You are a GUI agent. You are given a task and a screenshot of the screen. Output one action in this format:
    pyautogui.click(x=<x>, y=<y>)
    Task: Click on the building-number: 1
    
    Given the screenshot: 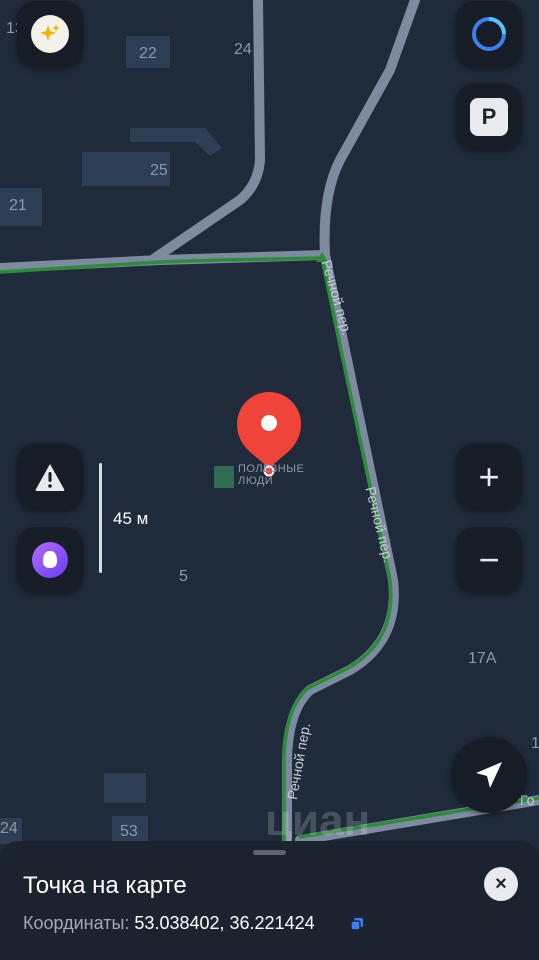 What is the action you would take?
    pyautogui.click(x=535, y=743)
    